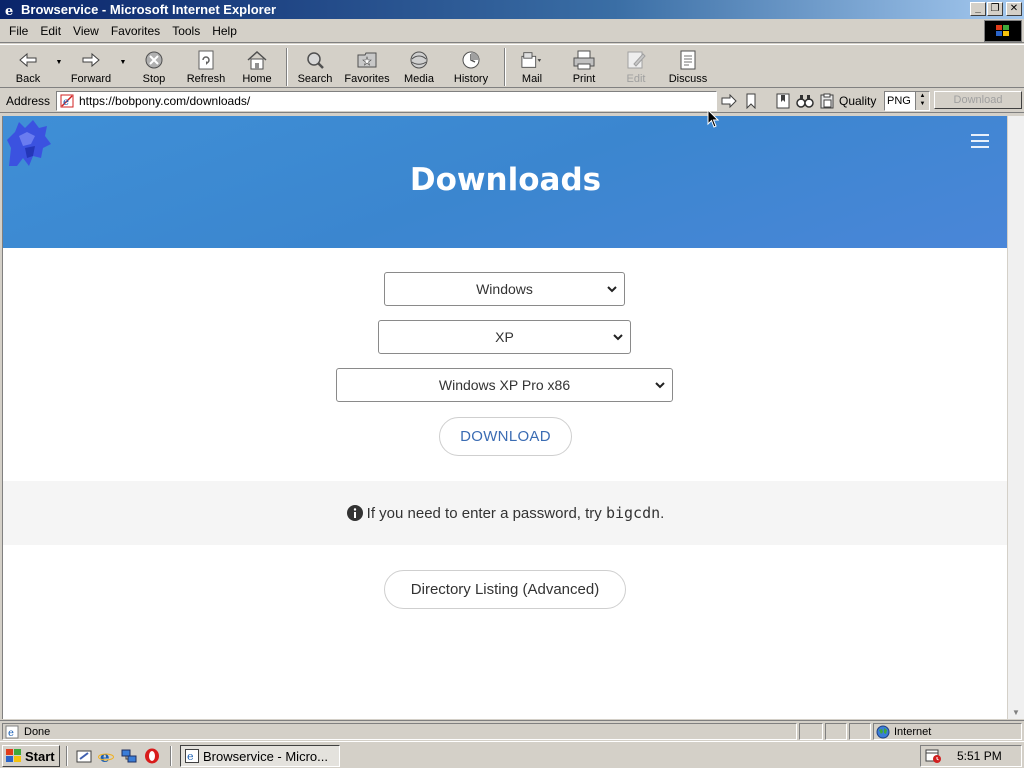 The width and height of the screenshot is (1024, 768). Describe the element at coordinates (17, 31) in the screenshot. I see `menu-file: File` at that location.